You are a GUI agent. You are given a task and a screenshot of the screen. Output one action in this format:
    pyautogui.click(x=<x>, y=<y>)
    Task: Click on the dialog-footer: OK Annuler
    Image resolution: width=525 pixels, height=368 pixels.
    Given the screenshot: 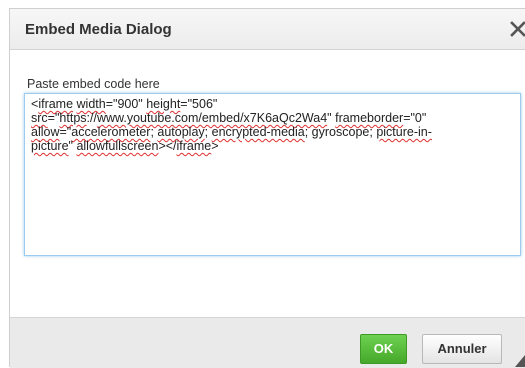 What is the action you would take?
    pyautogui.click(x=267, y=342)
    